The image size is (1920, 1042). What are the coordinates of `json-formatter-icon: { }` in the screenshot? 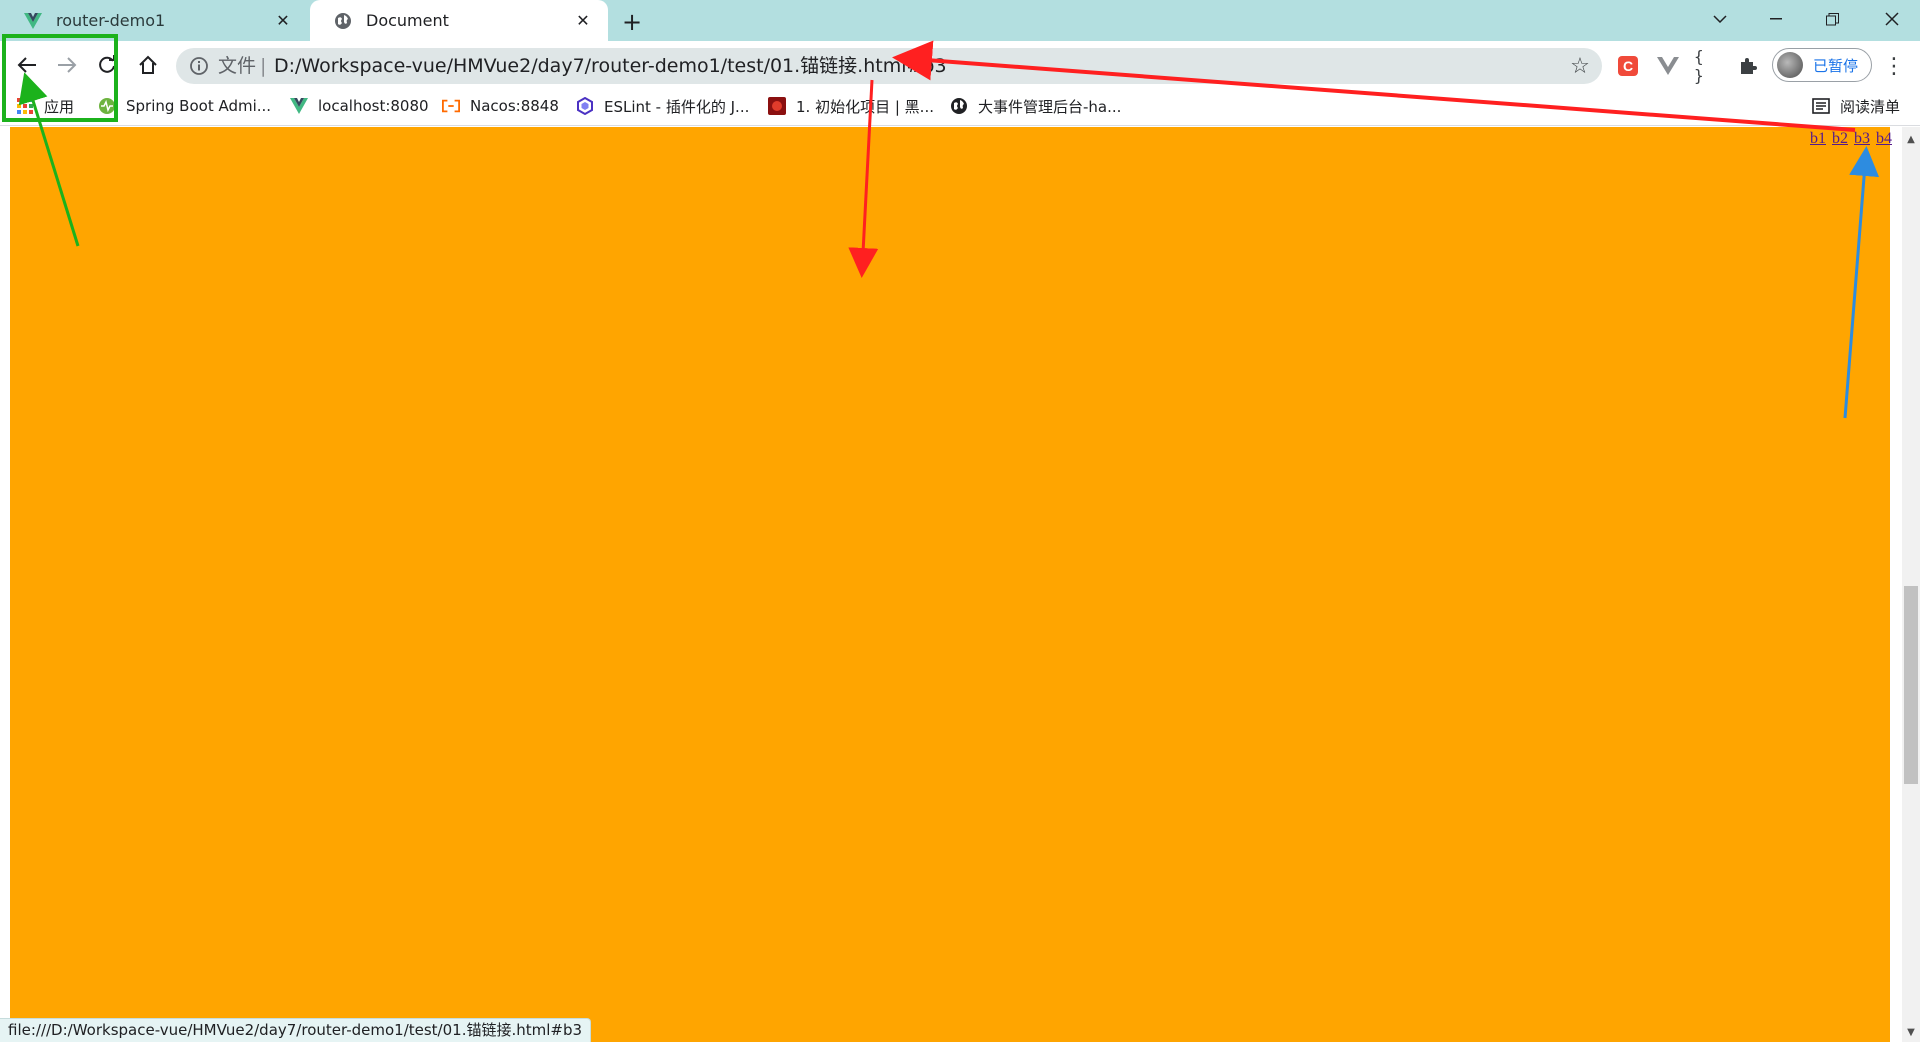 It's located at (1708, 66).